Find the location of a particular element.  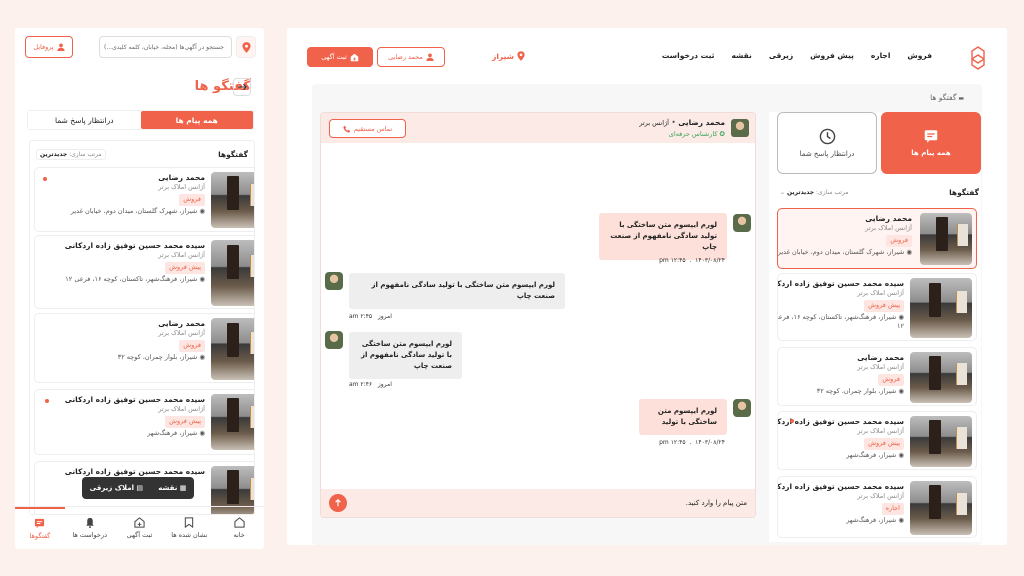

nav-link-presale: پیش فروش is located at coordinates (832, 55).